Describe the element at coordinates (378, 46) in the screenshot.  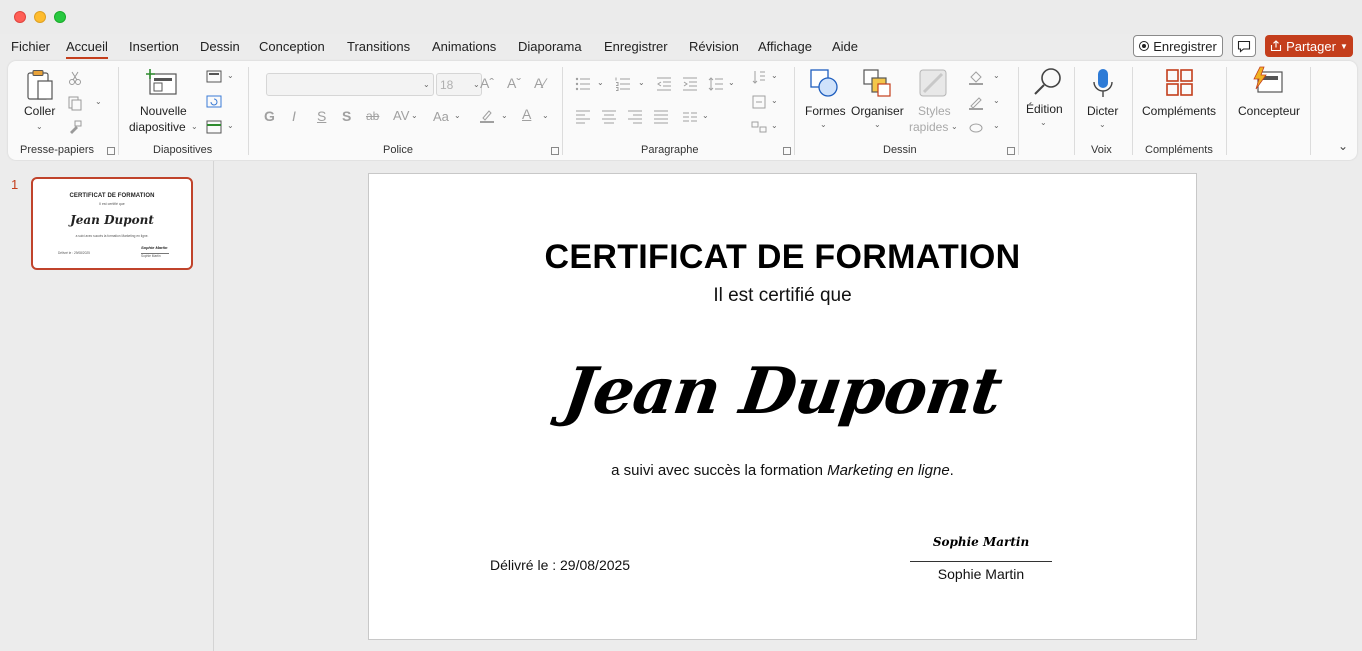
I see `tab-transitions: Transitions` at that location.